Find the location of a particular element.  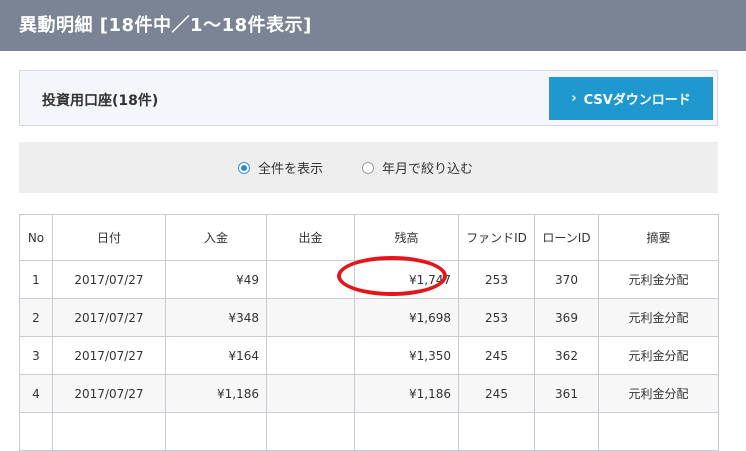

cell-fund-id is located at coordinates (496, 431).